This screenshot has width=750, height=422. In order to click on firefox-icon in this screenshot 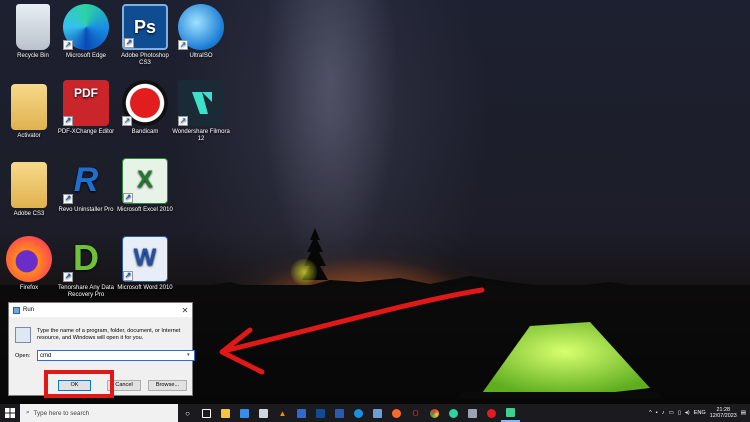, I will do `click(29, 259)`.